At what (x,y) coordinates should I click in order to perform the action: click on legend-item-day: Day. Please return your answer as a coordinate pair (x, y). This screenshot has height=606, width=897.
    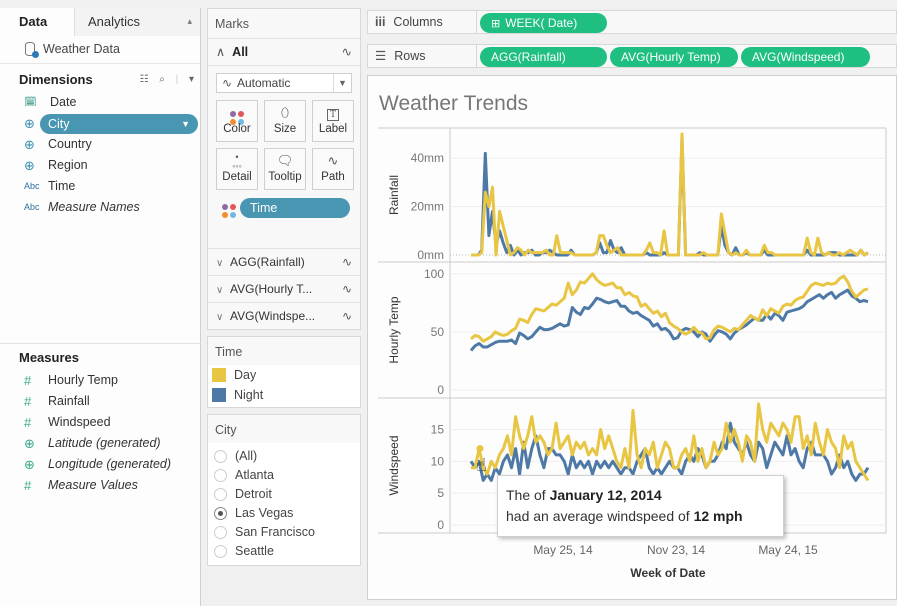
    Looking at the image, I should click on (284, 375).